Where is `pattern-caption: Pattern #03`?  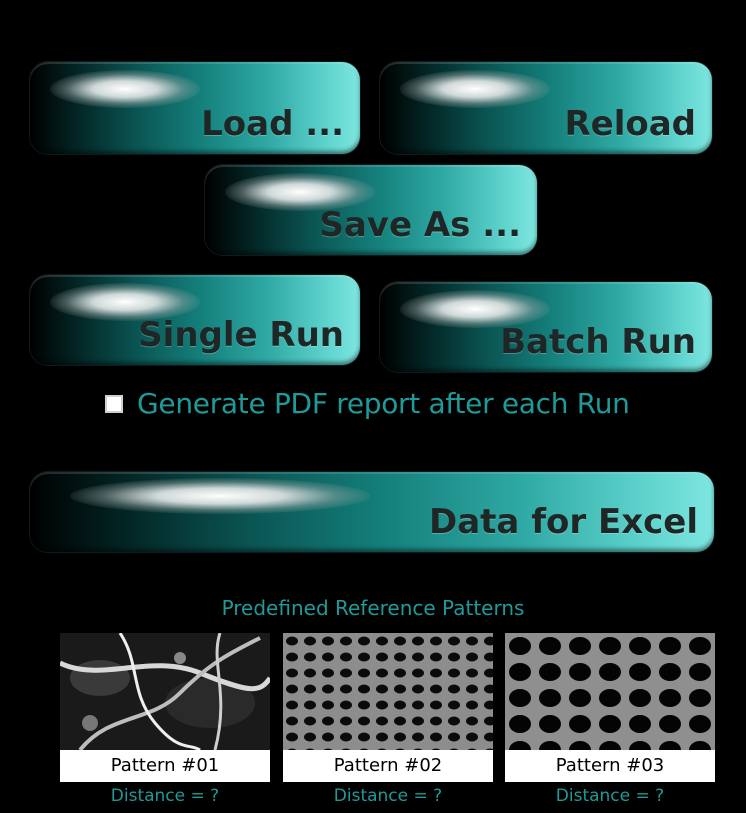
pattern-caption: Pattern #03 is located at coordinates (610, 766).